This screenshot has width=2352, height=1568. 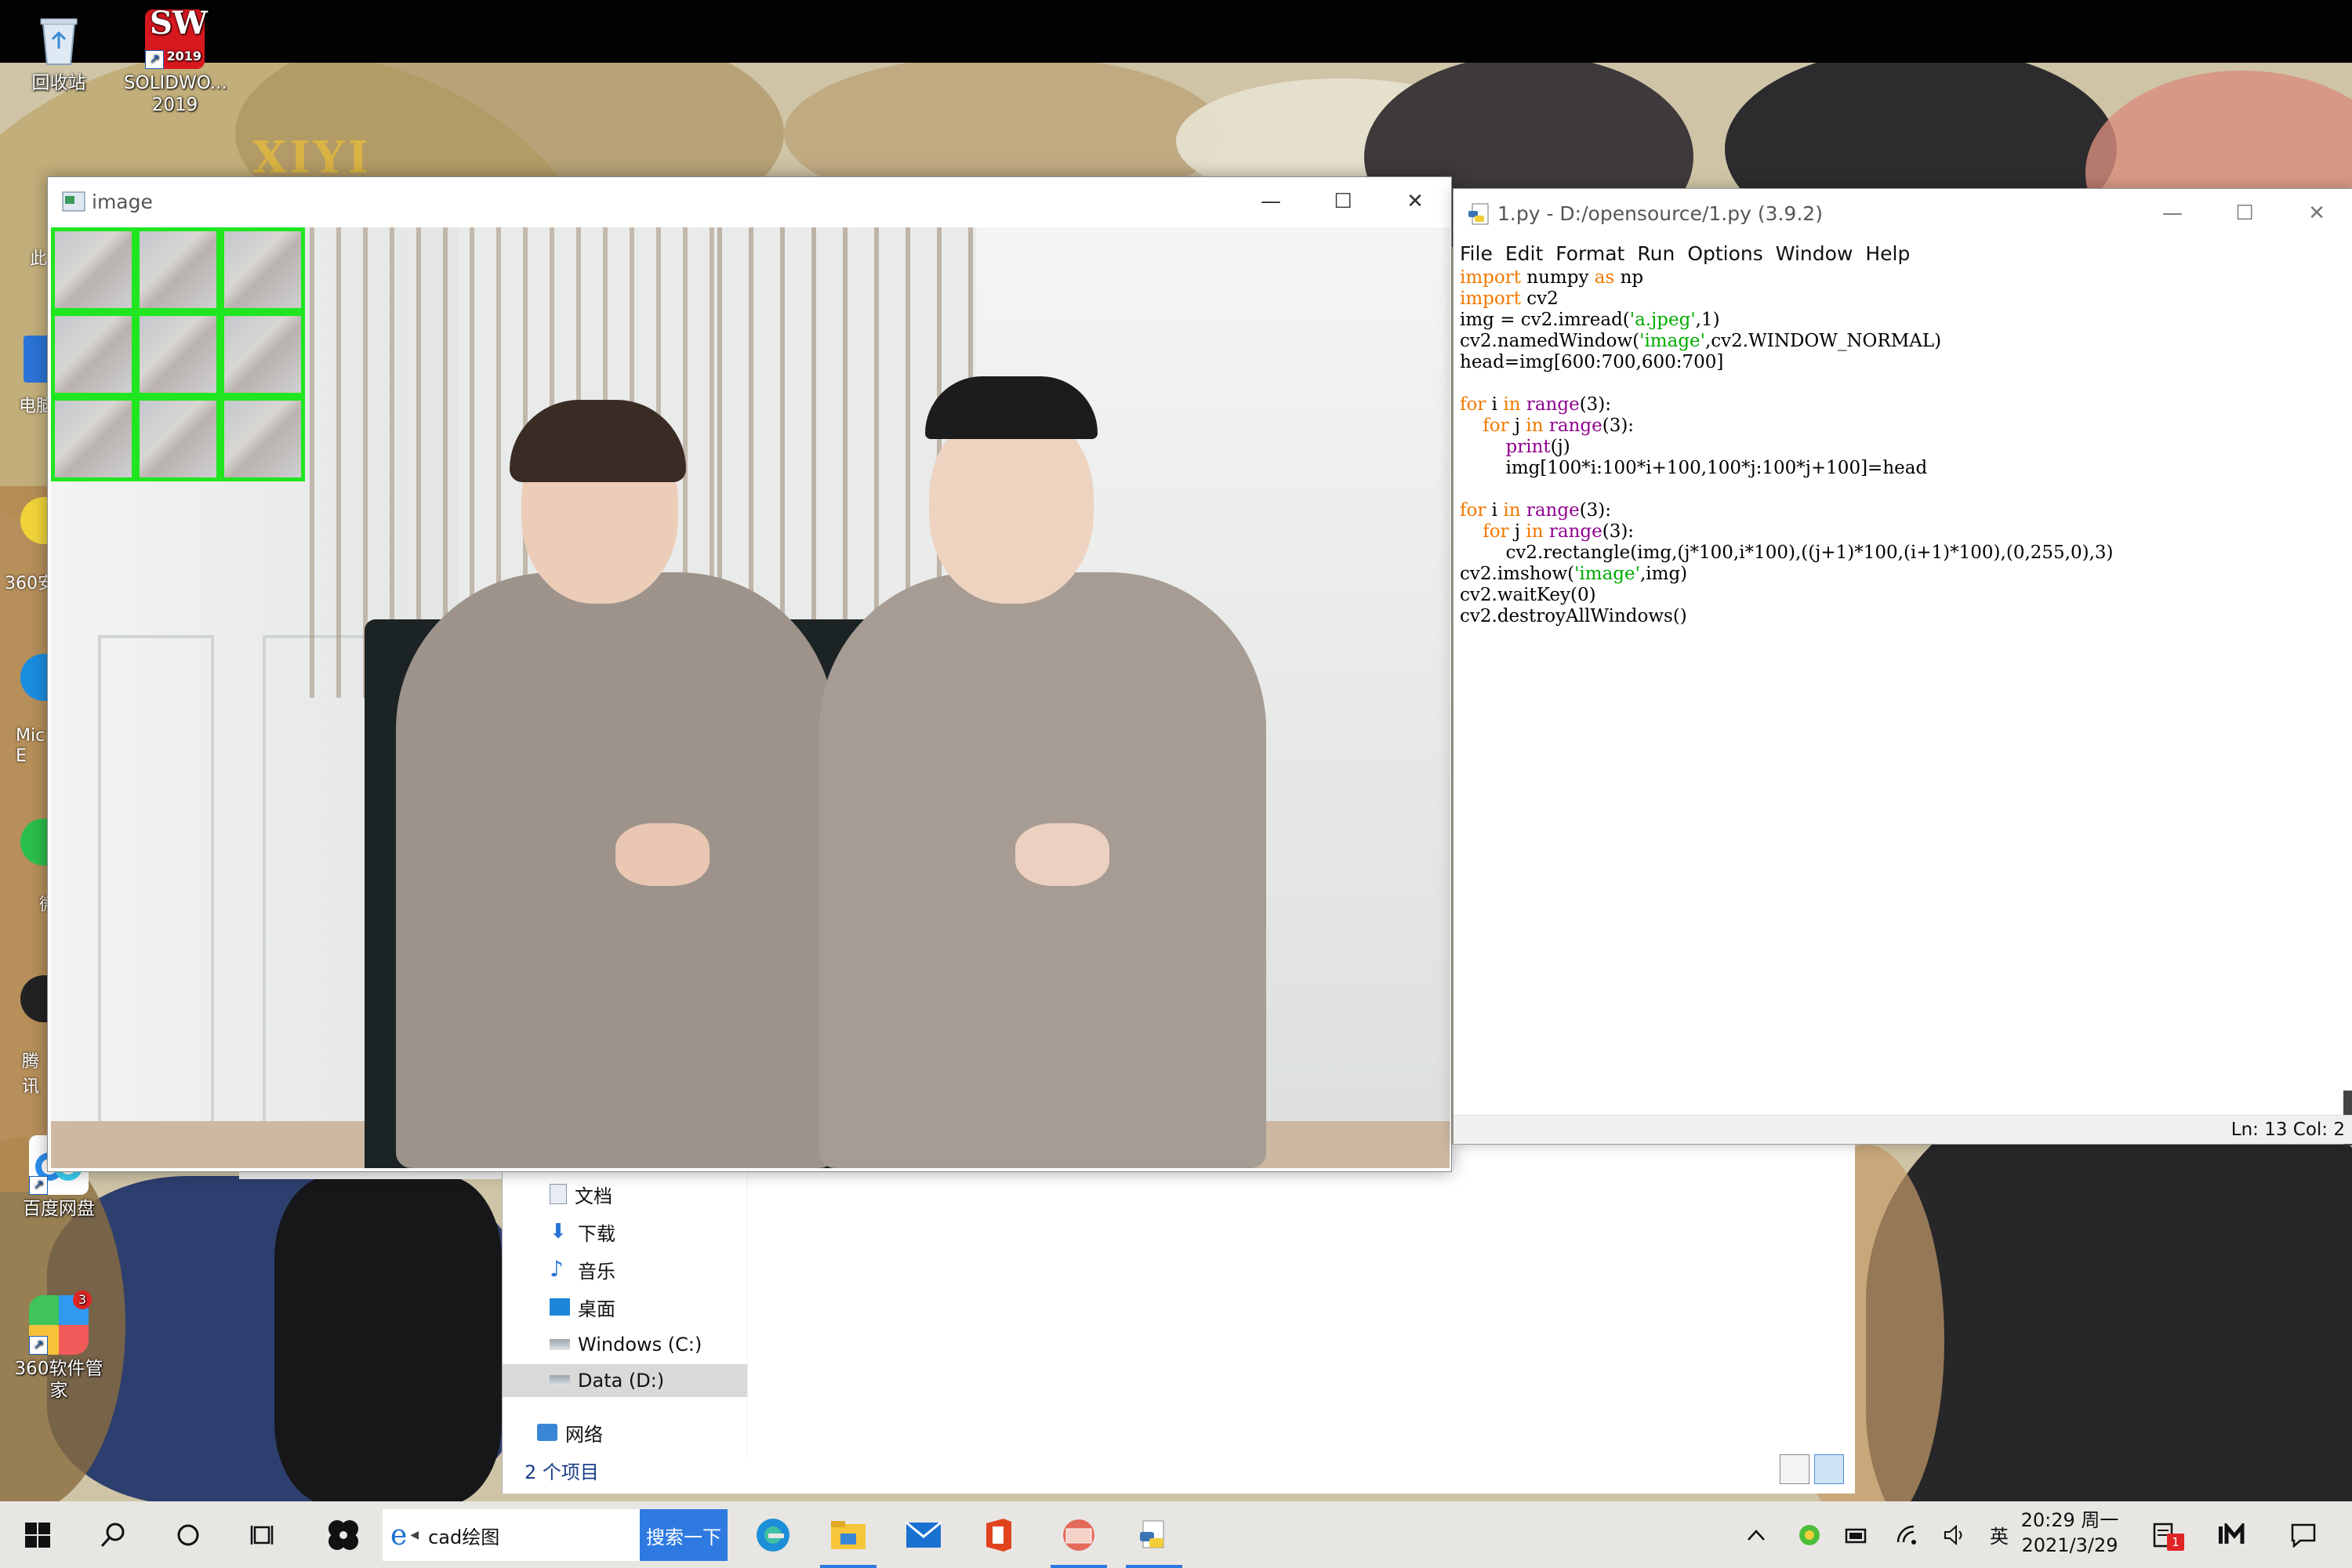 I want to click on nav-item-drive-c: Windows (C:), so click(x=626, y=1344).